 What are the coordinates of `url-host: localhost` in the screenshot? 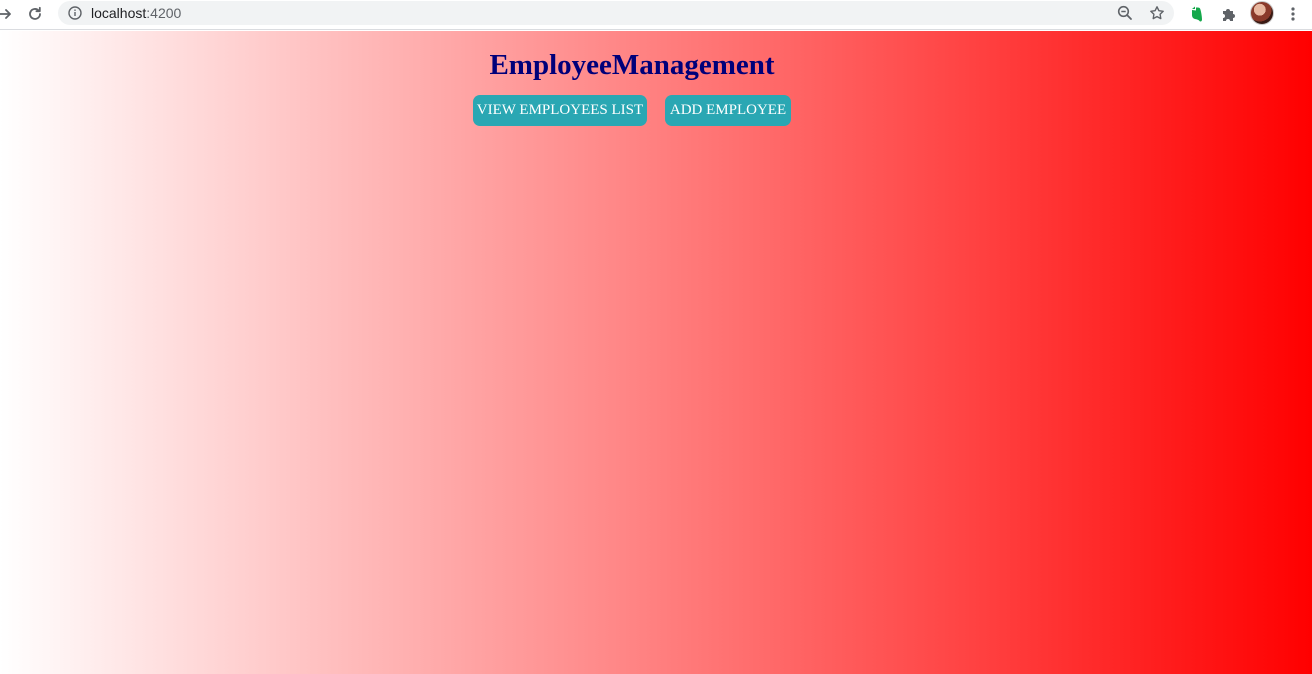 It's located at (119, 13).